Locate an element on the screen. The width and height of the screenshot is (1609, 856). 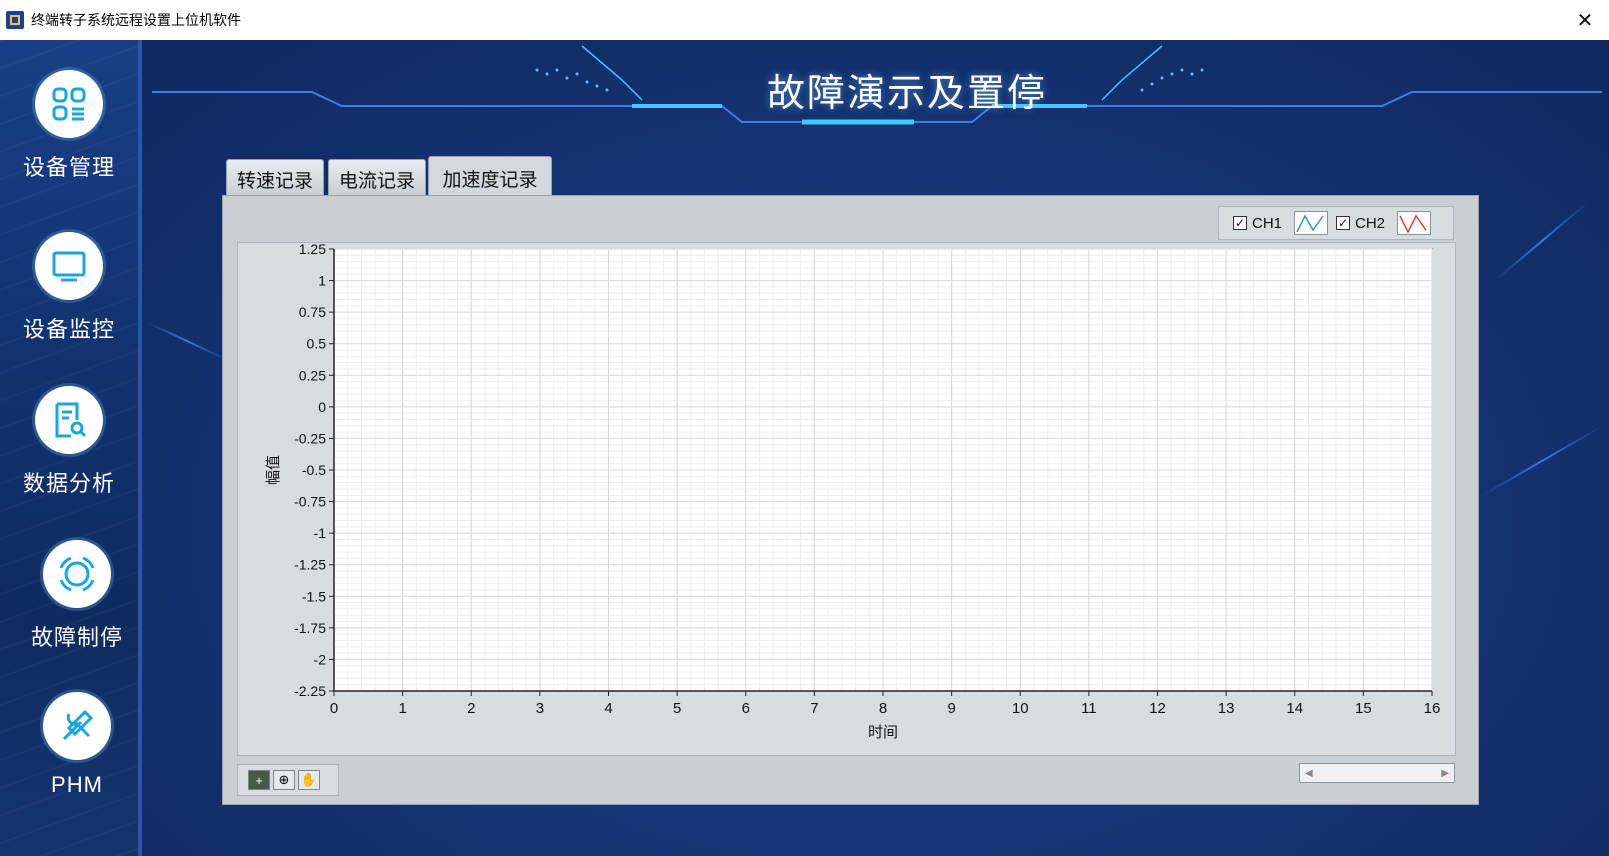
cursor-icon: + is located at coordinates (259, 780).